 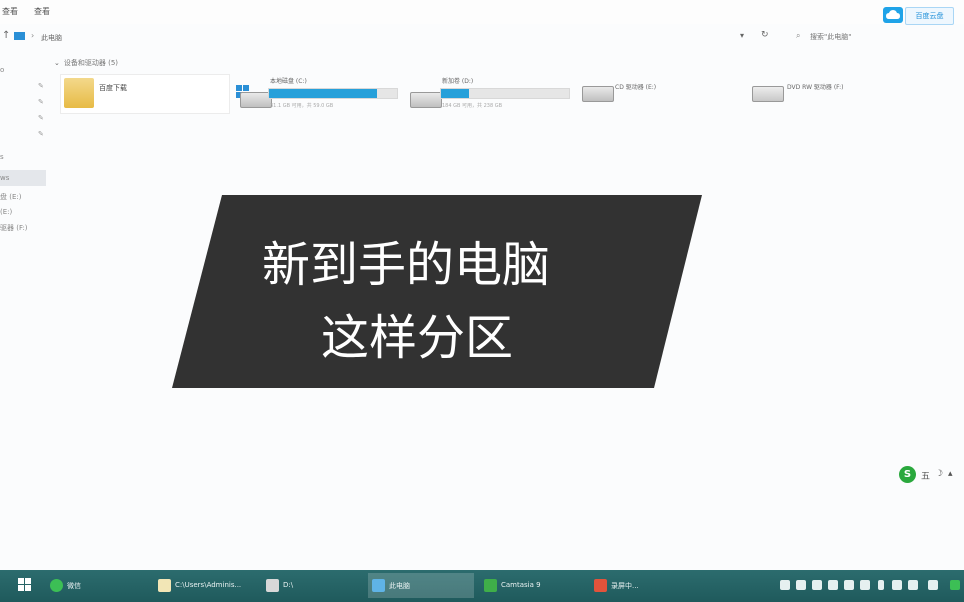 I want to click on folder-name: 百度下载, so click(x=113, y=88).